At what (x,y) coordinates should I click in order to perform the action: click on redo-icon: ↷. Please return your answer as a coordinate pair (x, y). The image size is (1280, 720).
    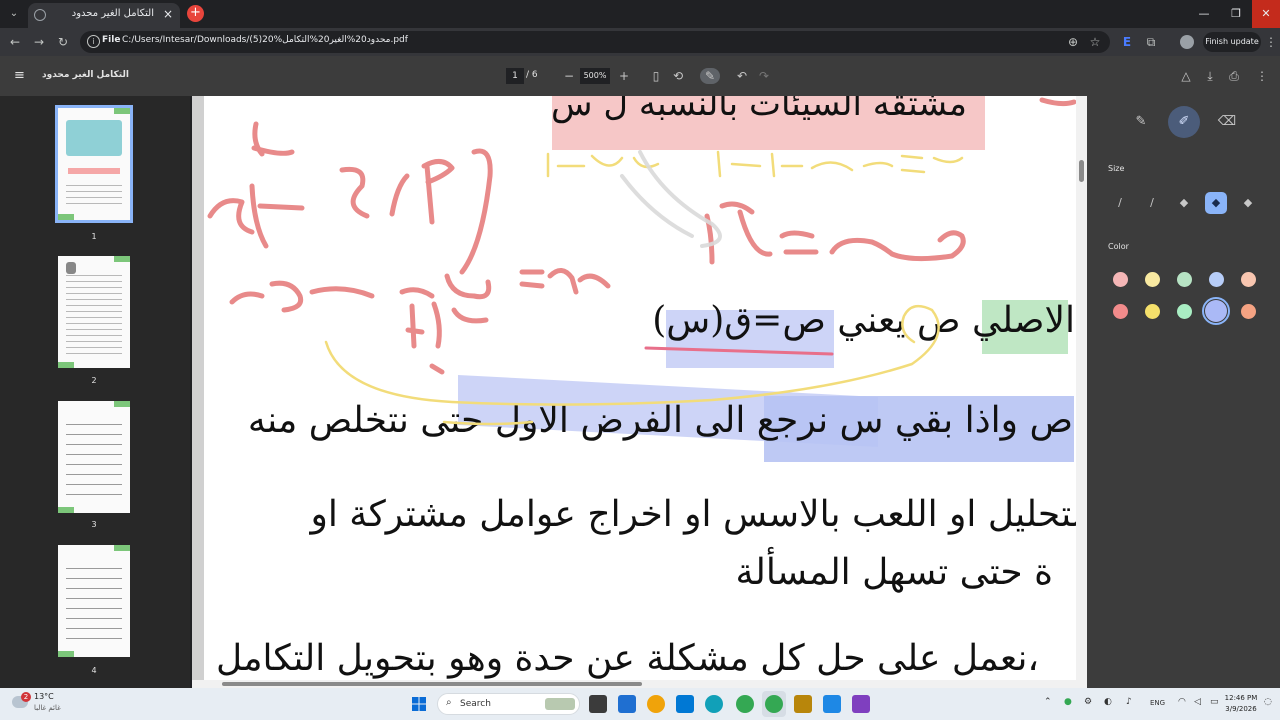
    Looking at the image, I should click on (764, 76).